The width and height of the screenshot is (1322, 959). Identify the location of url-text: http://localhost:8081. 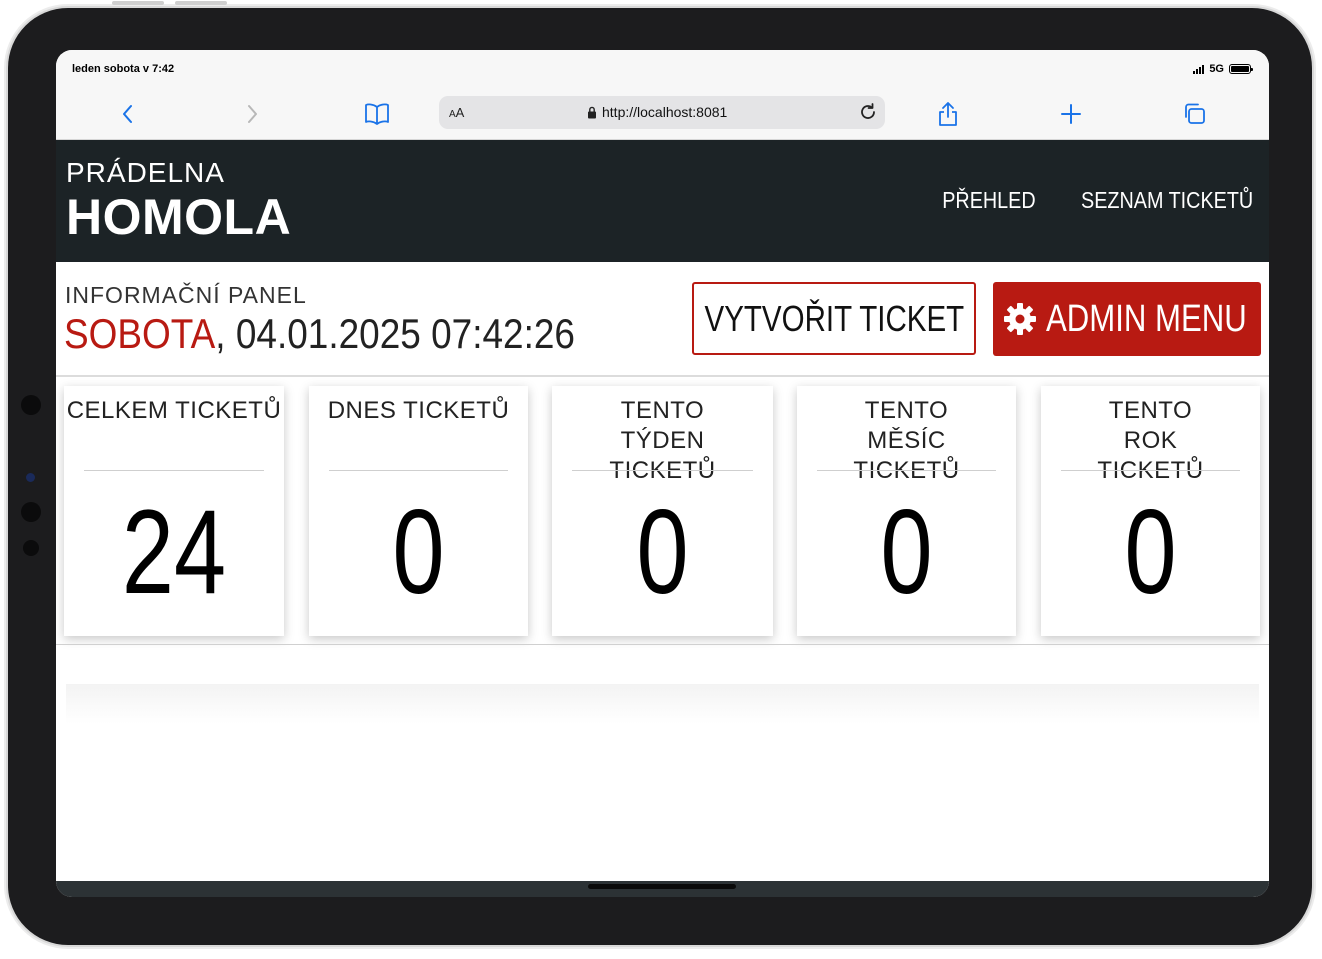
(665, 112).